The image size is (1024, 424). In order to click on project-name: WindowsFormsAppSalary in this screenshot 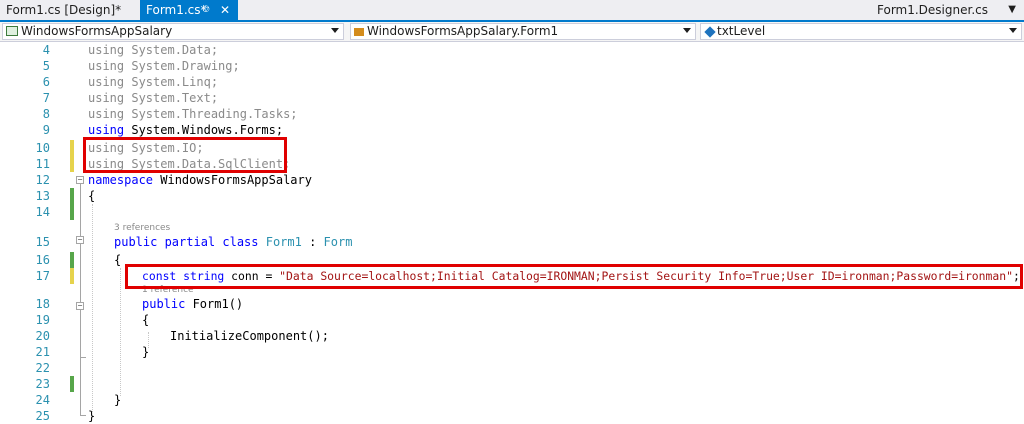, I will do `click(97, 31)`.